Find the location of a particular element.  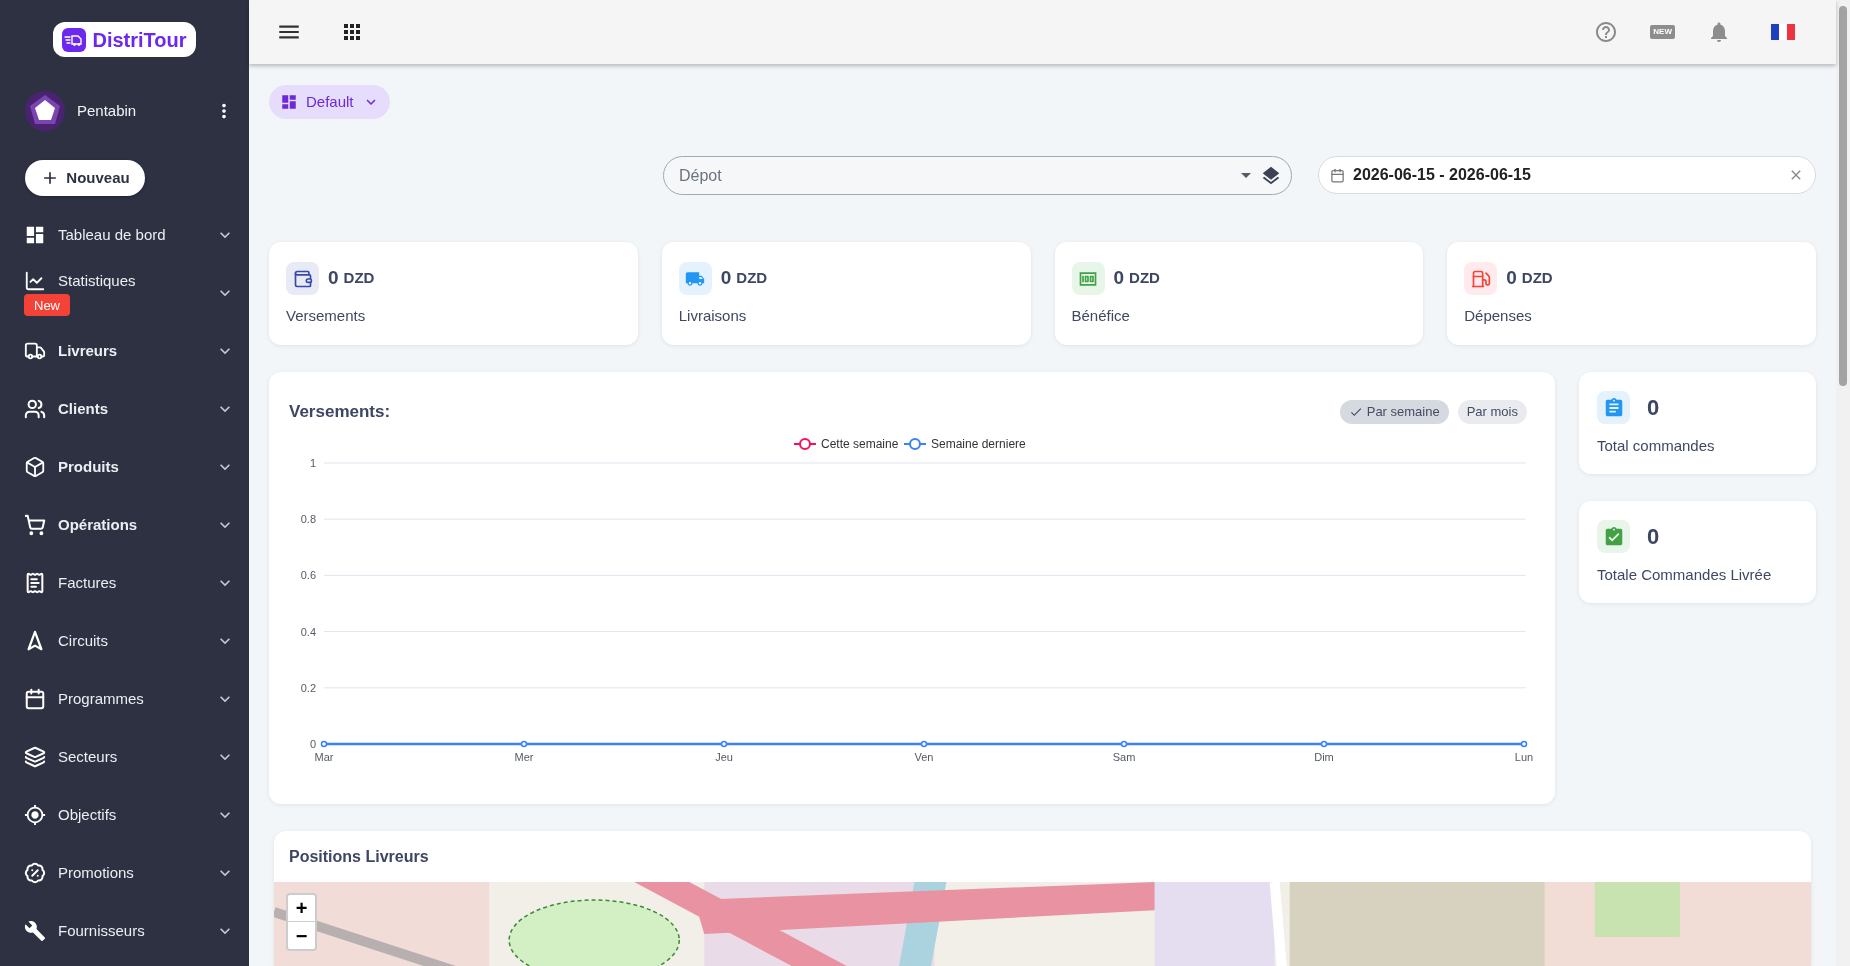

user-name: Pentabin is located at coordinates (107, 110).